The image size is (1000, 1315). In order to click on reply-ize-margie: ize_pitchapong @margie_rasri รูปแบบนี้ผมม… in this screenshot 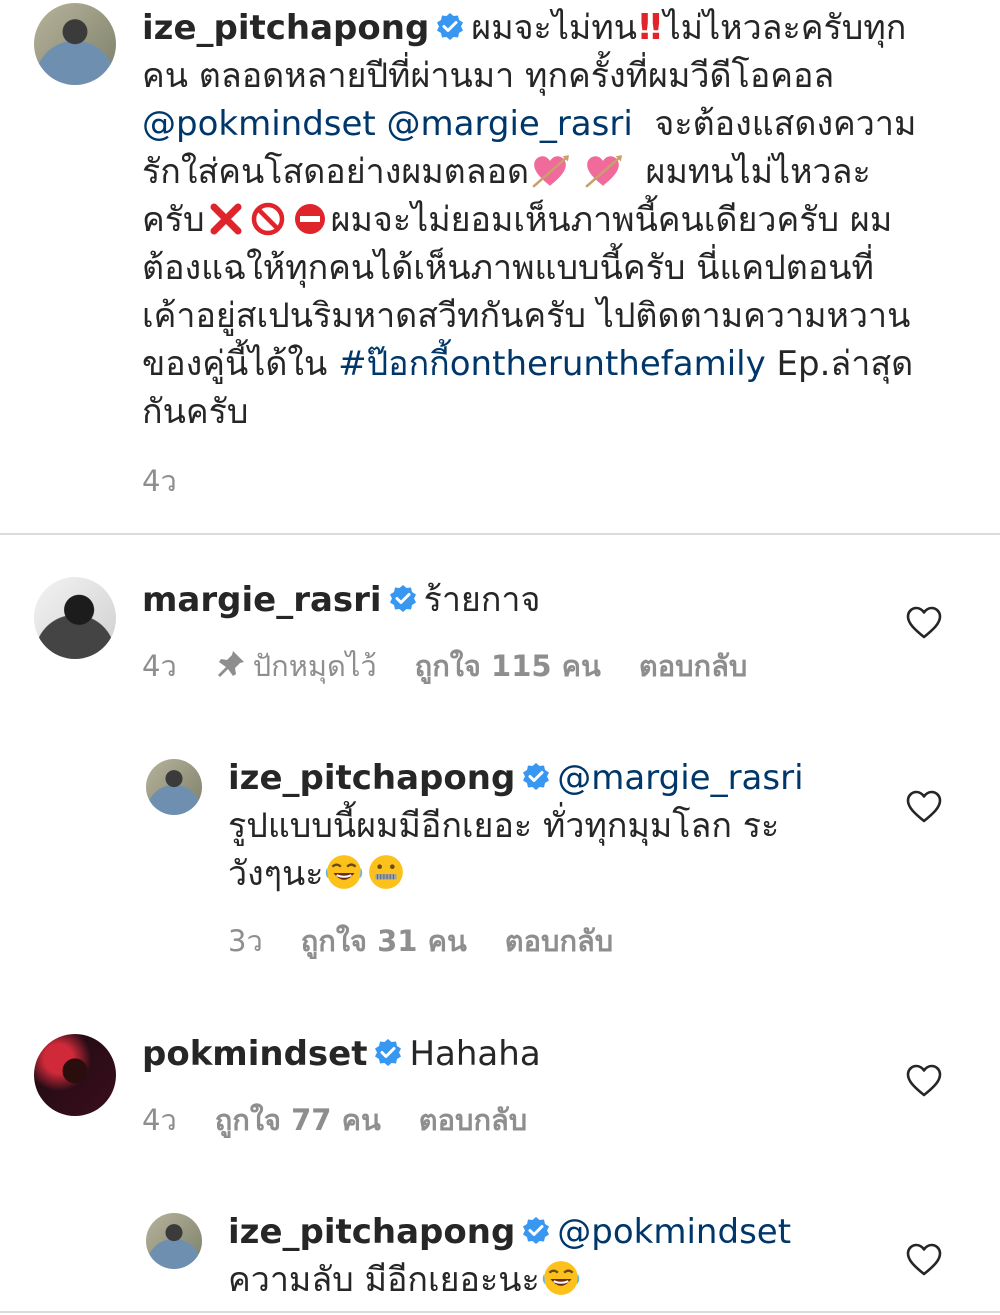, I will do `click(516, 826)`.